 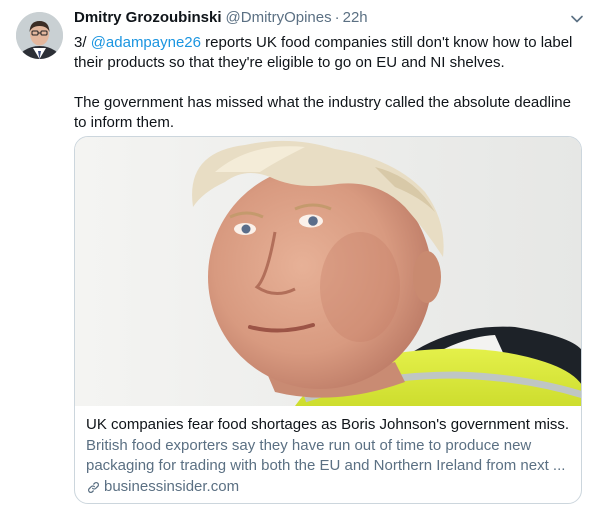 I want to click on avatar, so click(x=39, y=35).